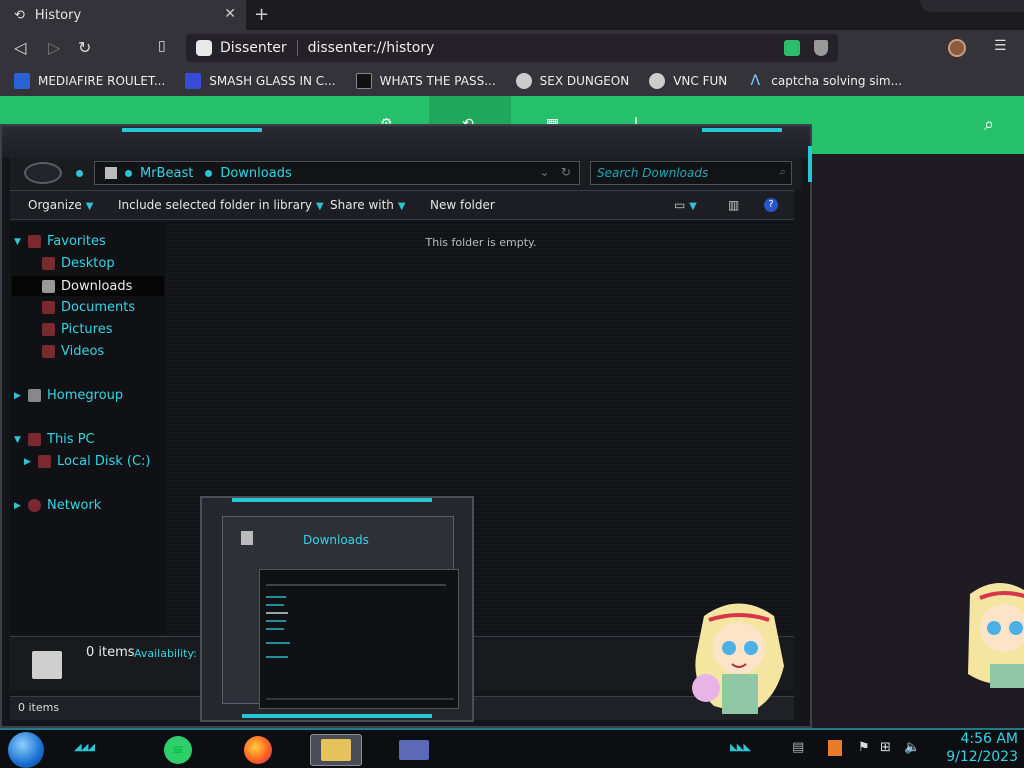  I want to click on preview-frame: Downloads, so click(340, 612).